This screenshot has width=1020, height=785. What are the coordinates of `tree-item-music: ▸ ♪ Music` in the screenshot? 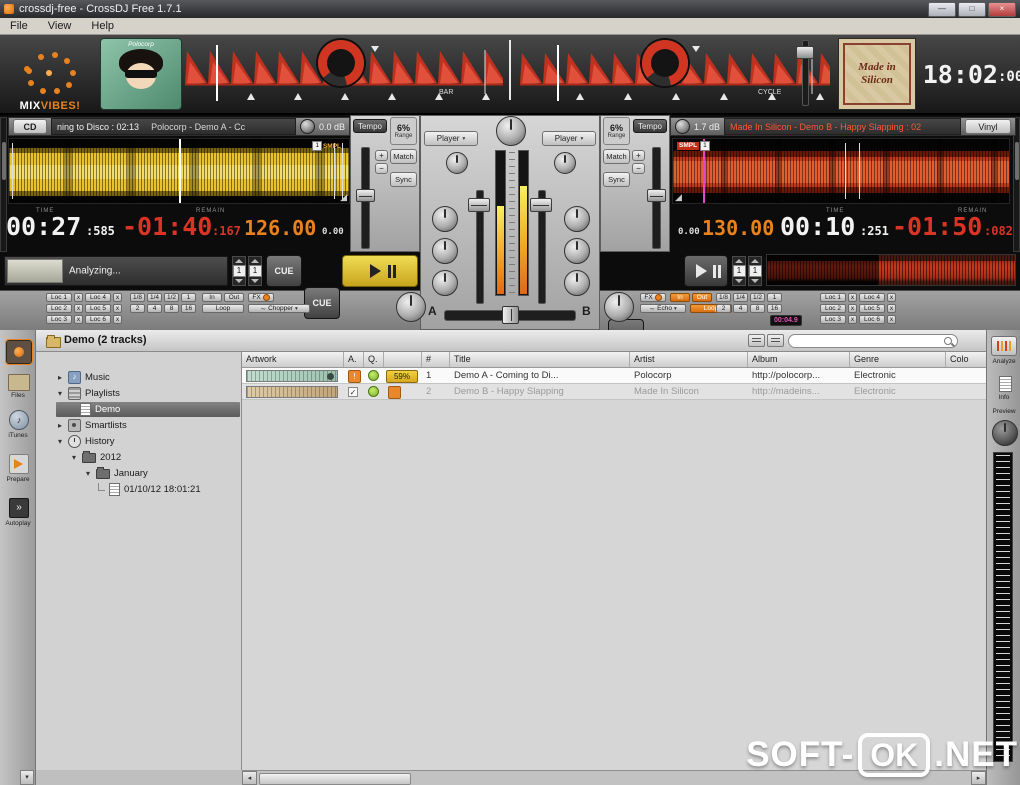 It's located at (146, 377).